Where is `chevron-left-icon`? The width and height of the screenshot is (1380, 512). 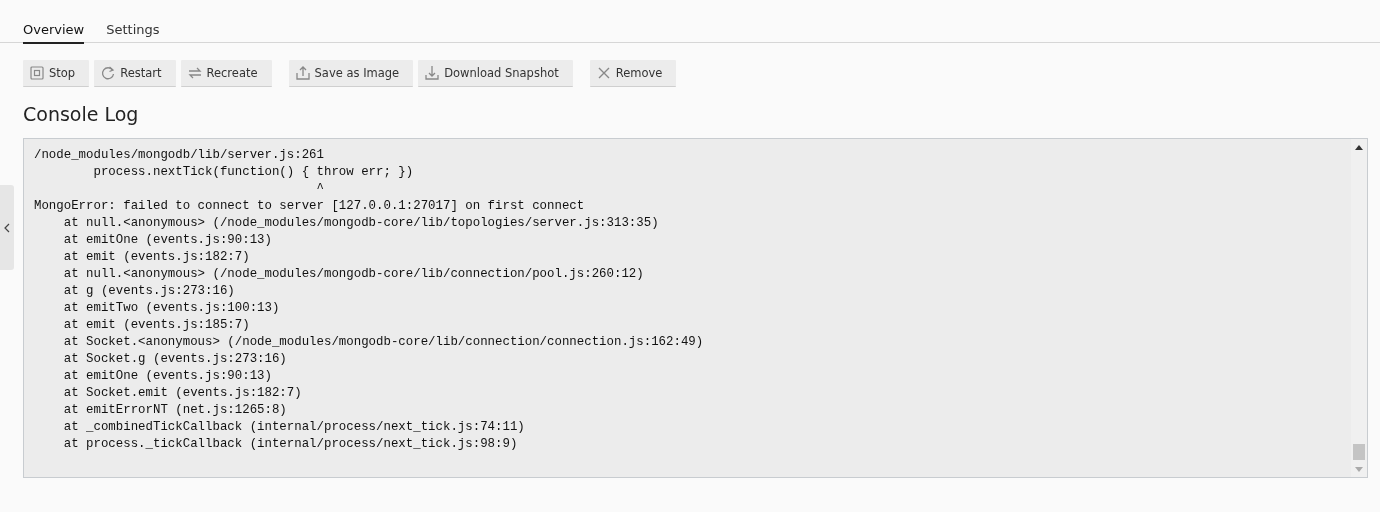
chevron-left-icon is located at coordinates (7, 227).